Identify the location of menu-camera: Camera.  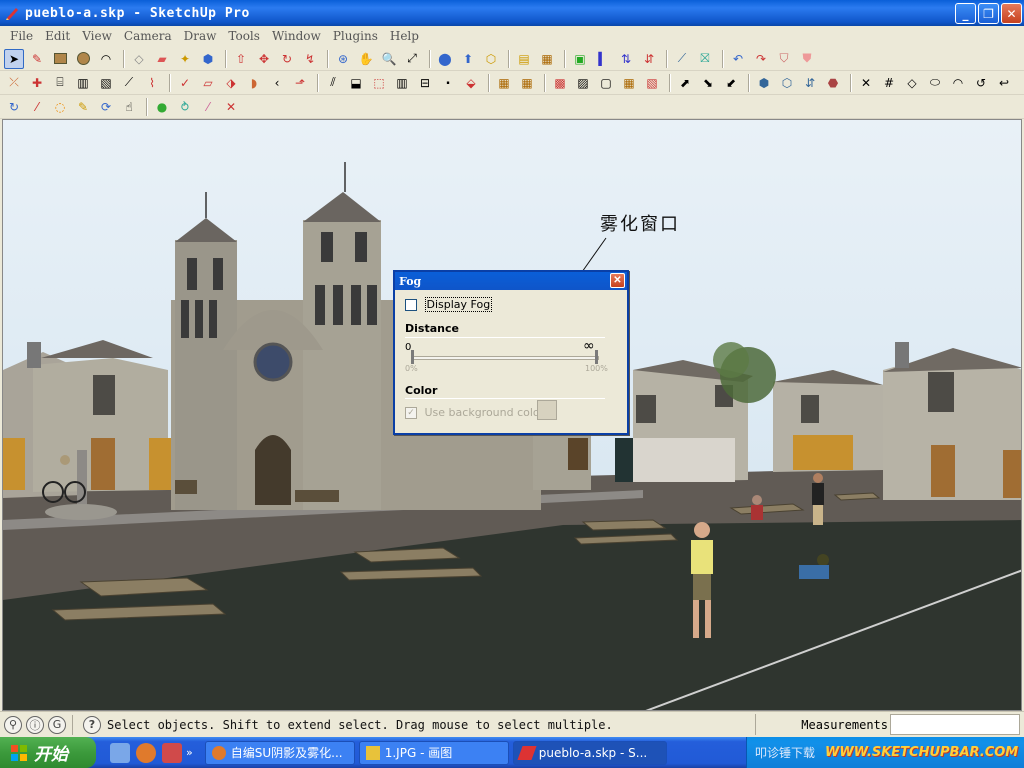
(148, 36).